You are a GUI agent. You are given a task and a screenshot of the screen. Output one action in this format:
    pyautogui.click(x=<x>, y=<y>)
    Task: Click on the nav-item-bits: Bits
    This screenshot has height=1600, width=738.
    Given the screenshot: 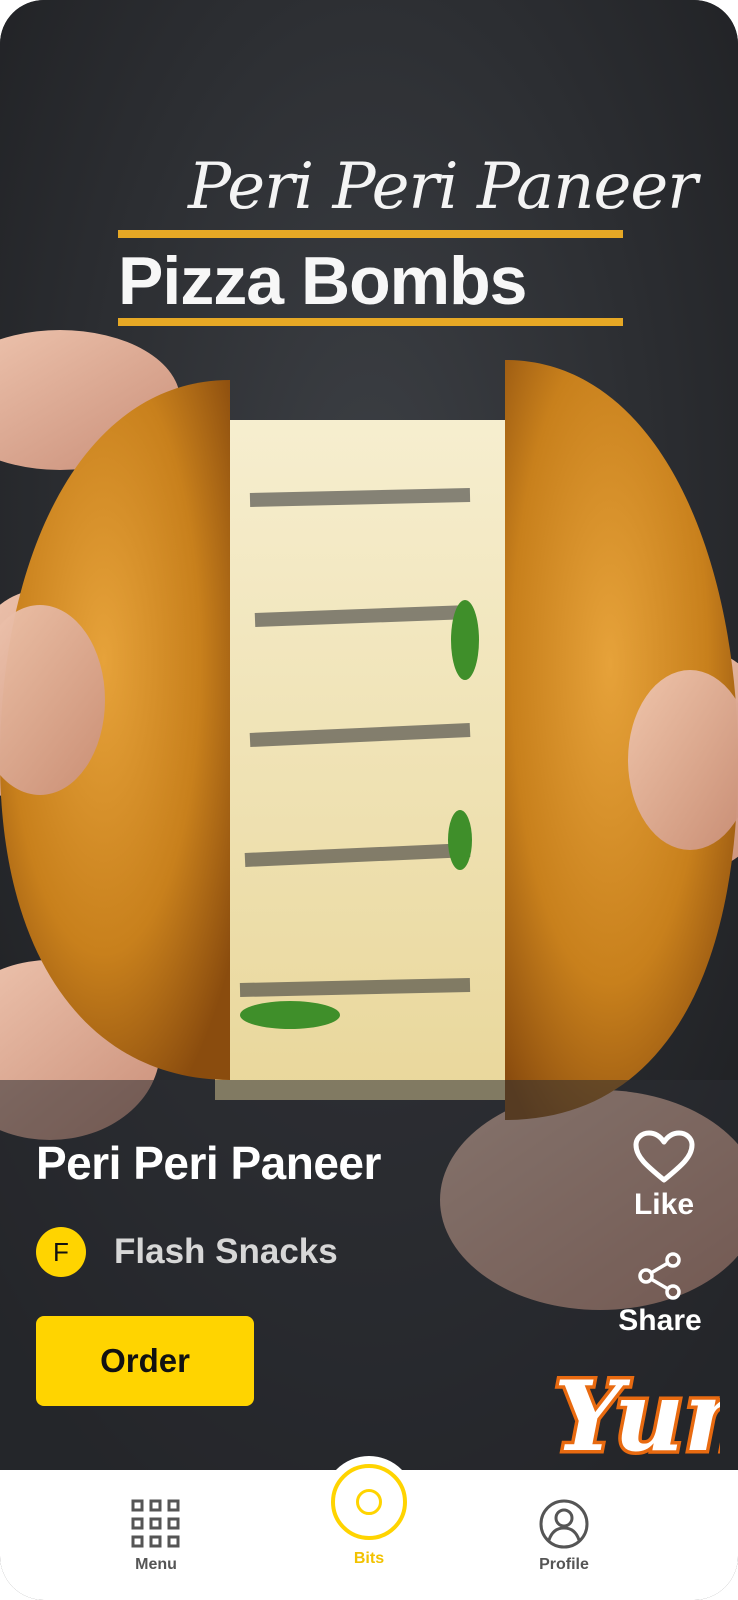 What is the action you would take?
    pyautogui.click(x=369, y=1512)
    